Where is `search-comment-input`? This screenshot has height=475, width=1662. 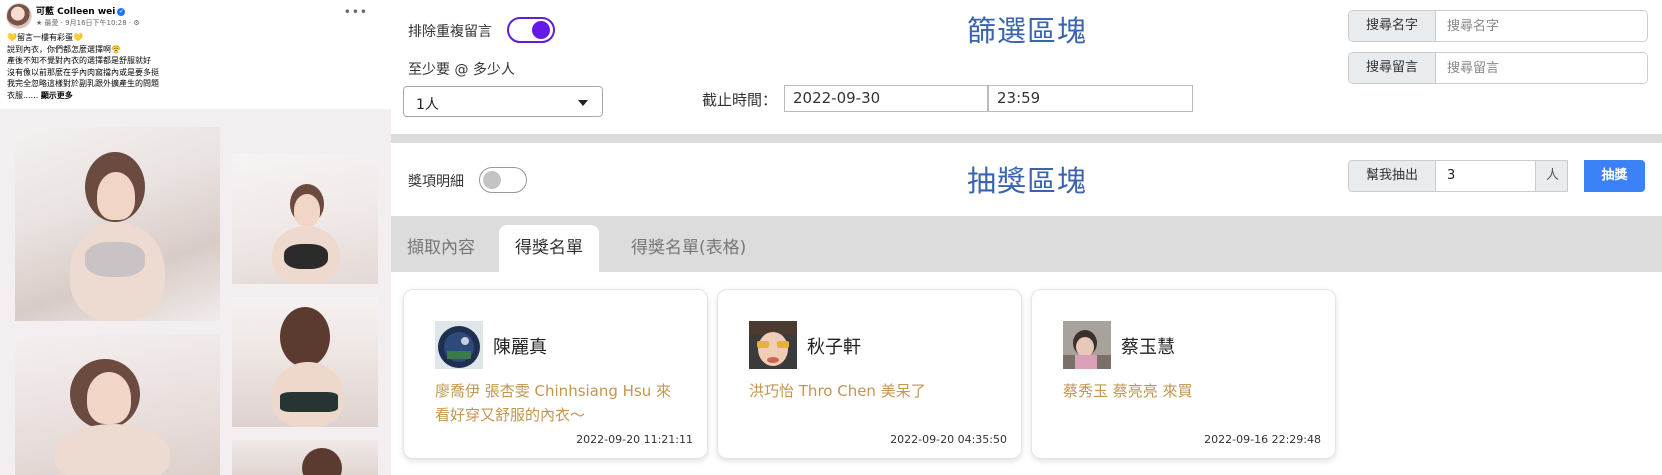
search-comment-input is located at coordinates (1542, 68).